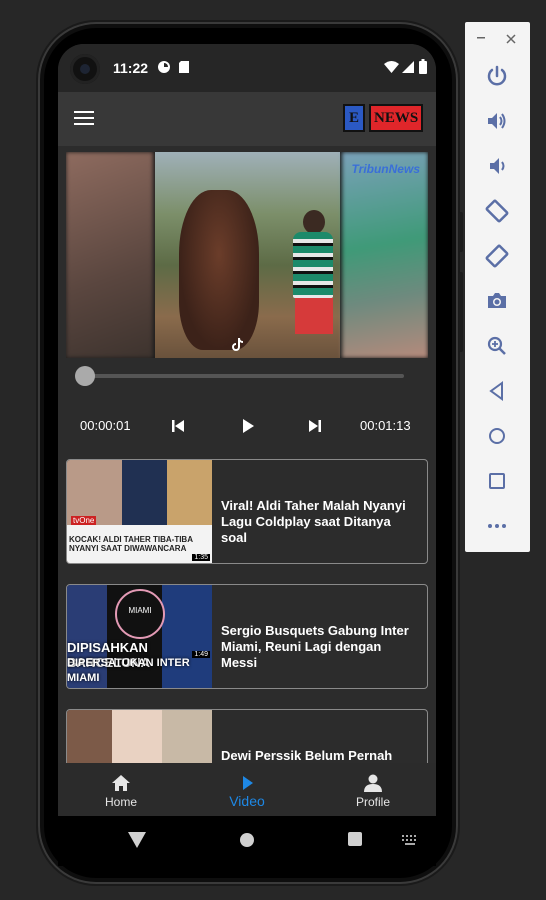 This screenshot has width=546, height=900. Describe the element at coordinates (247, 68) in the screenshot. I see `status-bar: 11:22` at that location.